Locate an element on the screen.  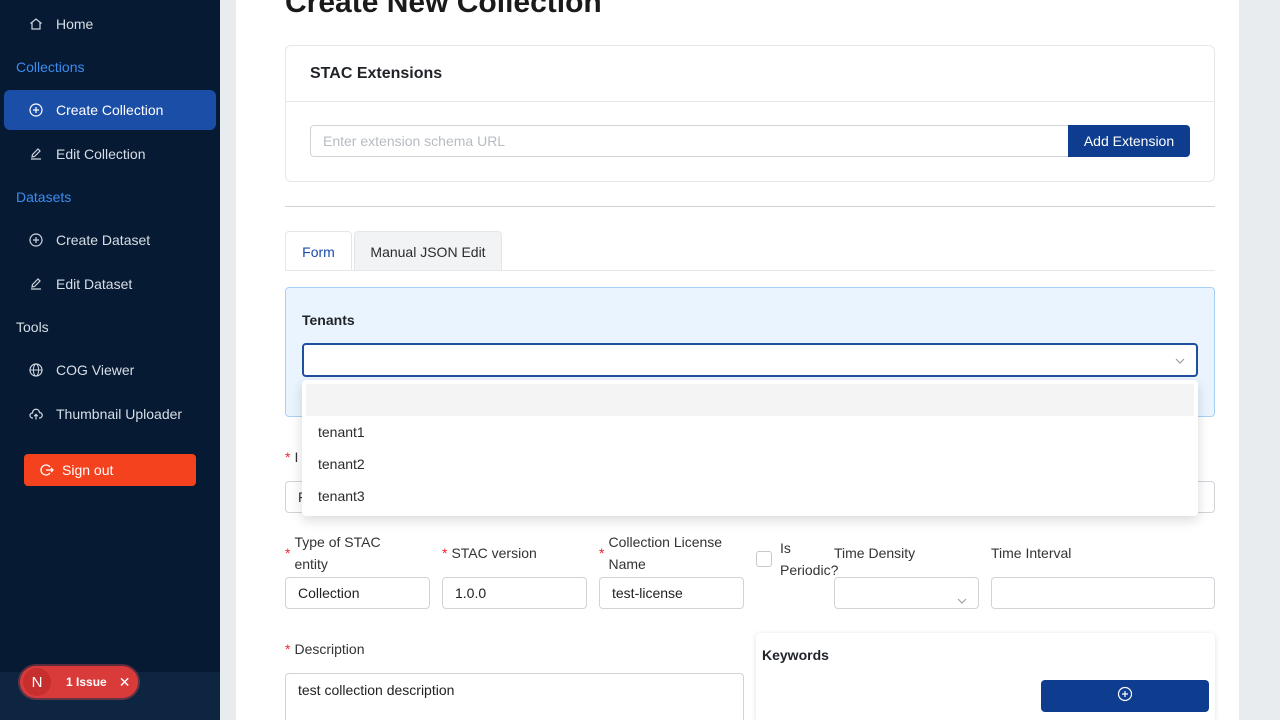
type-input: Collection is located at coordinates (357, 593).